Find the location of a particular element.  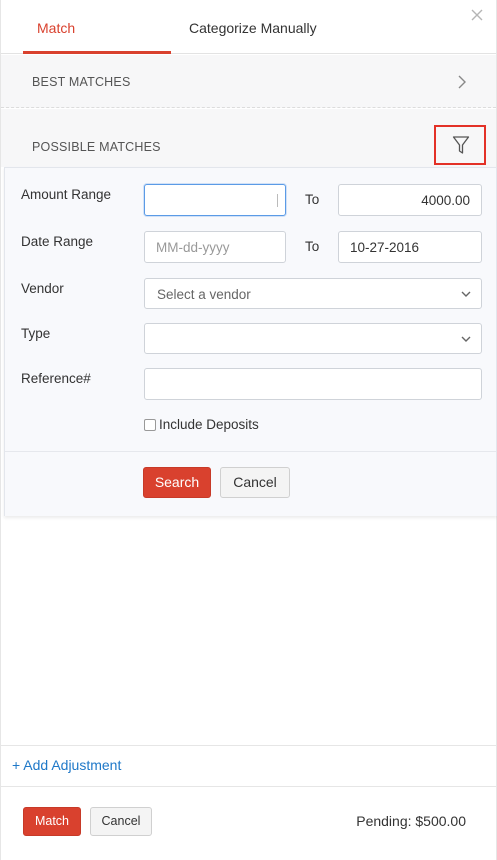

search-button: Search is located at coordinates (177, 482).